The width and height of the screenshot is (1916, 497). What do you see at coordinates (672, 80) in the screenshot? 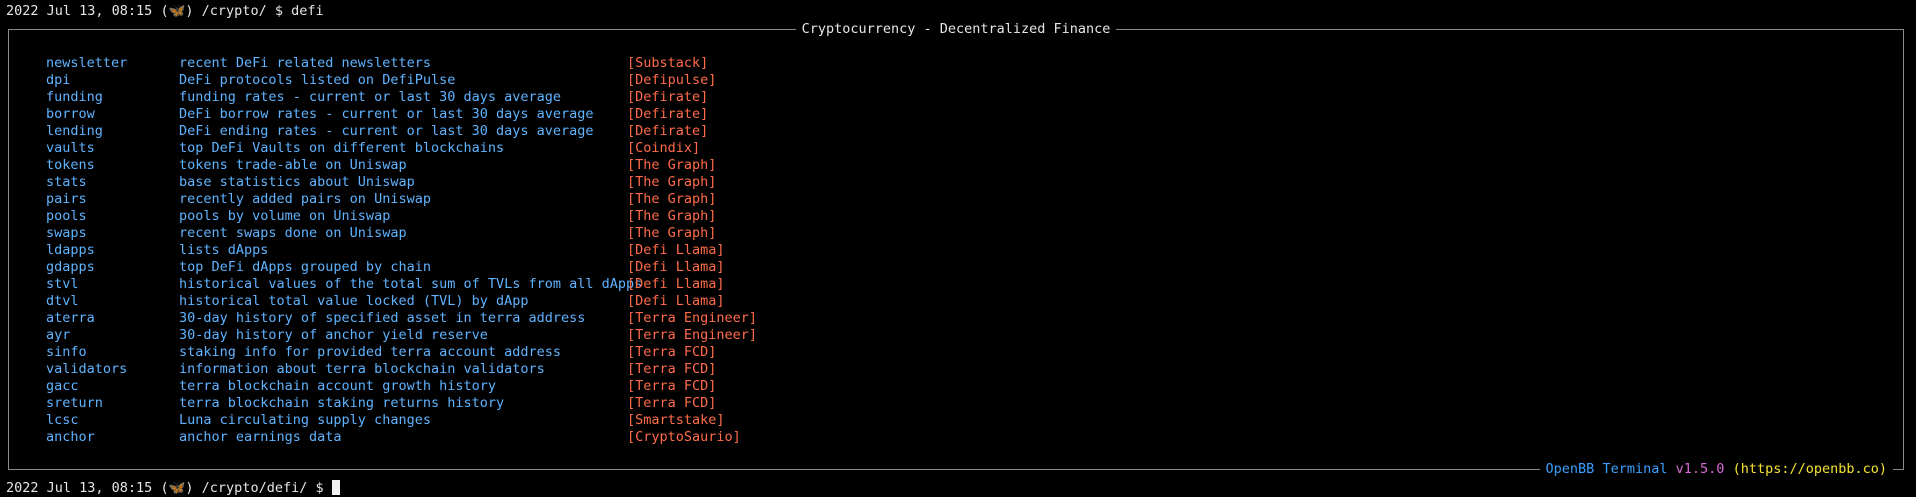
I see `command-source: [Defipulse]` at bounding box center [672, 80].